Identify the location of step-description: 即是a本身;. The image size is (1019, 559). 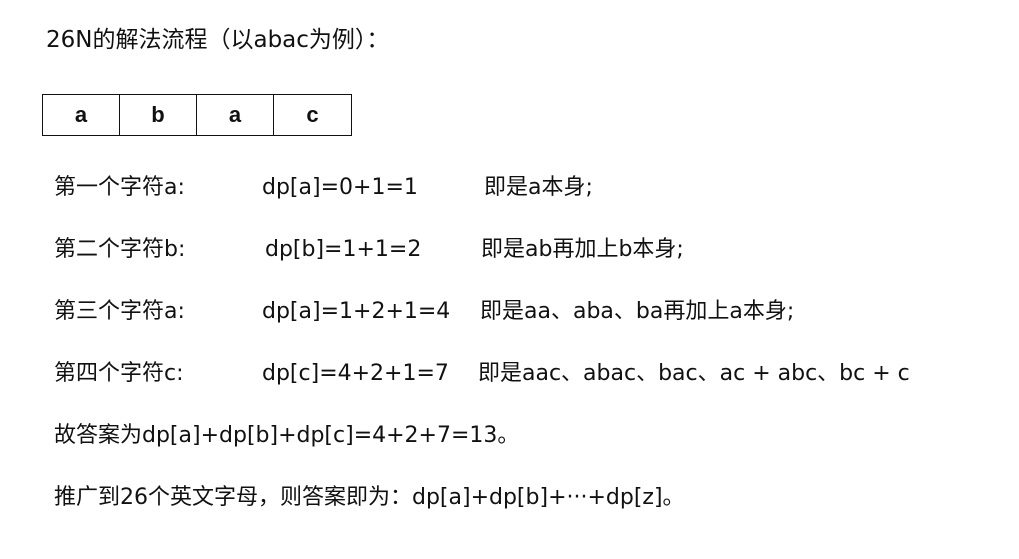
(538, 187).